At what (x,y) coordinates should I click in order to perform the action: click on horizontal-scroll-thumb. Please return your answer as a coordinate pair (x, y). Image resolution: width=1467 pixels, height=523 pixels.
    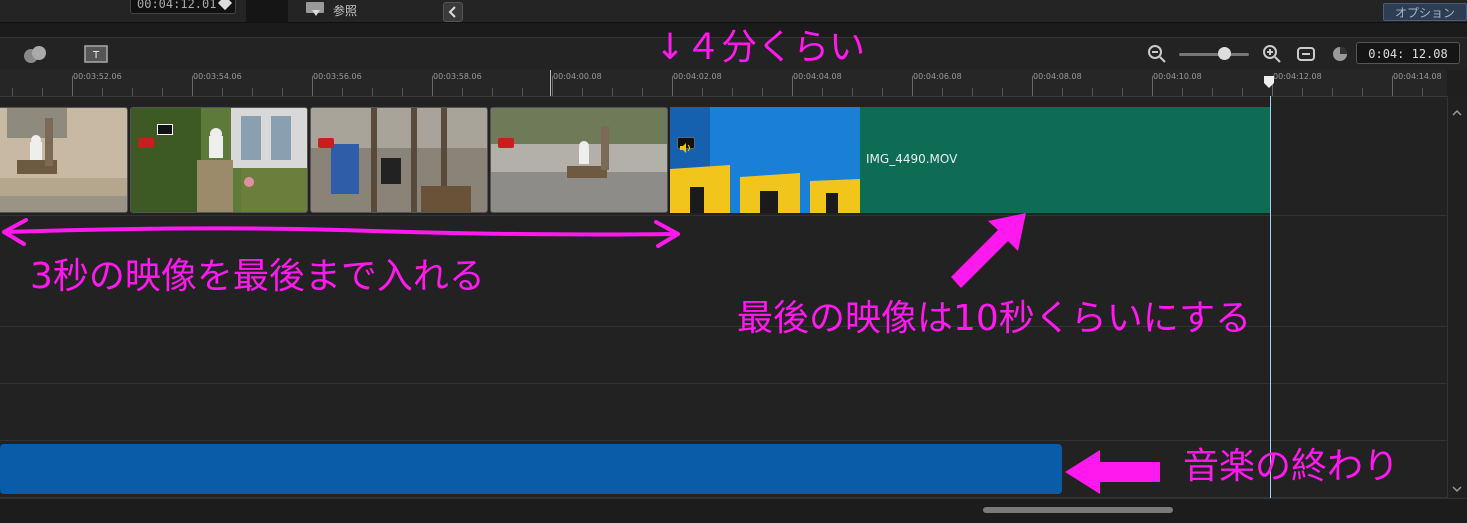
    Looking at the image, I should click on (1078, 510).